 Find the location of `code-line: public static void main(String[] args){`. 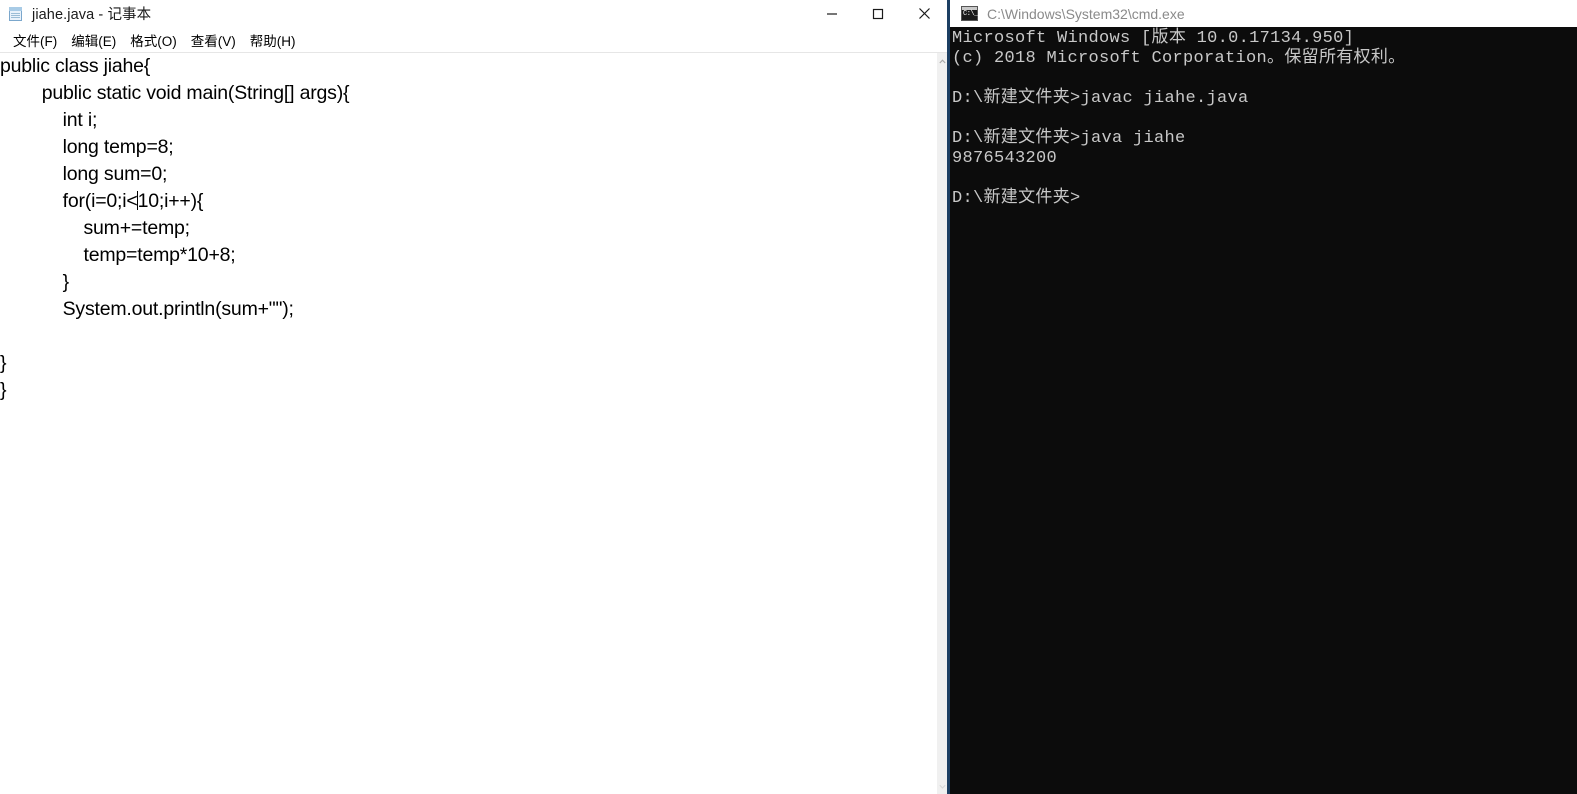

code-line: public static void main(String[] args){ is located at coordinates (175, 93).